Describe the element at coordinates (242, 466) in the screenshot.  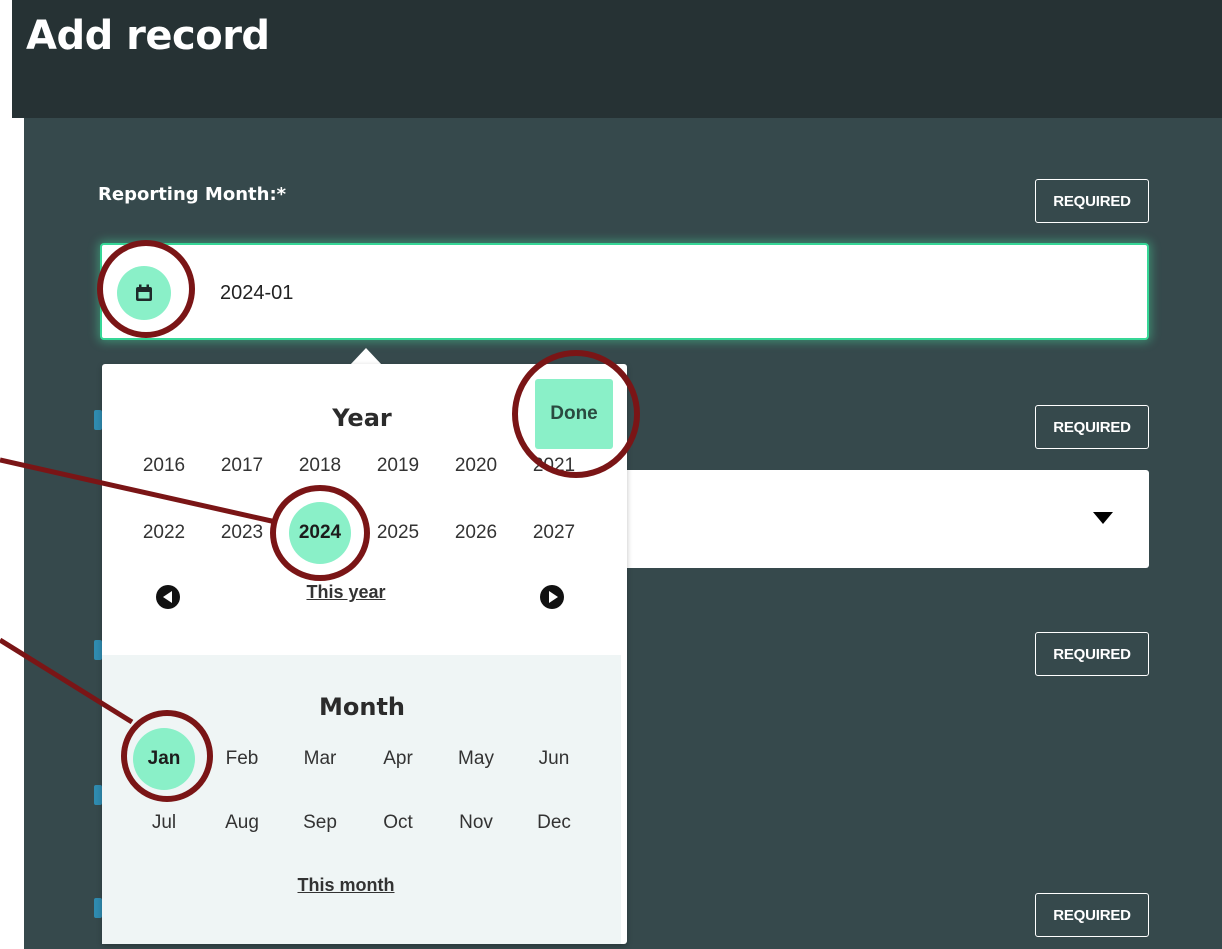
I see `year-option: 2017` at that location.